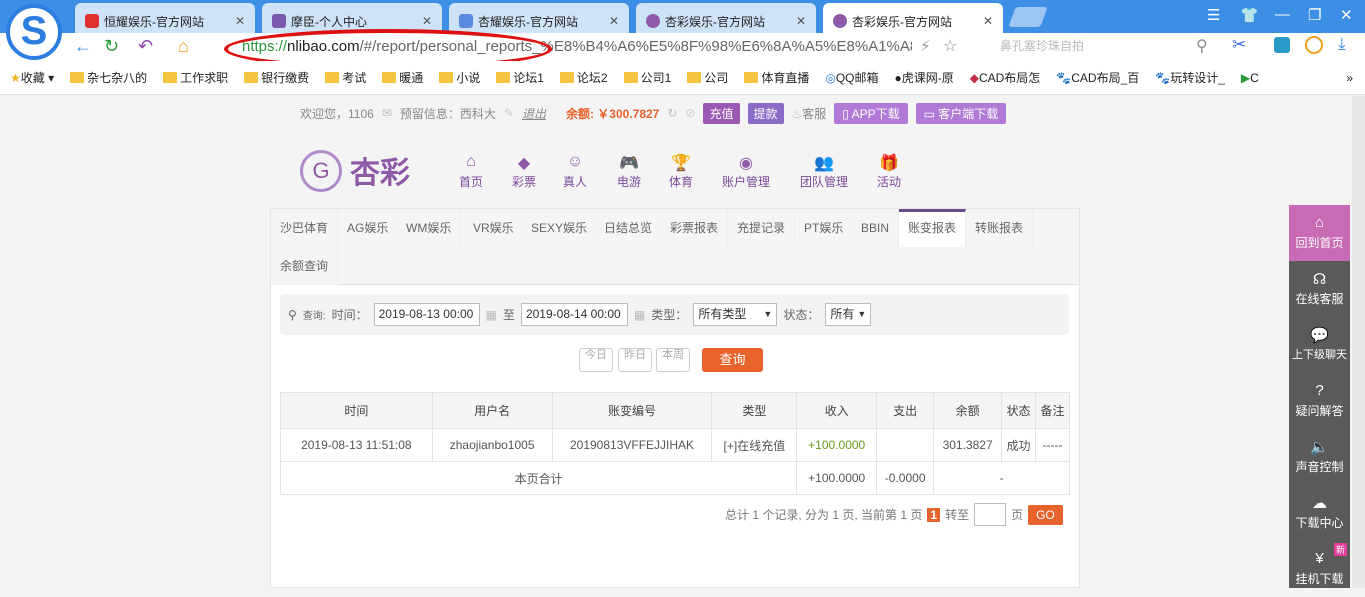  What do you see at coordinates (1250, 78) in the screenshot?
I see `bookmark-link: ▶C` at bounding box center [1250, 78].